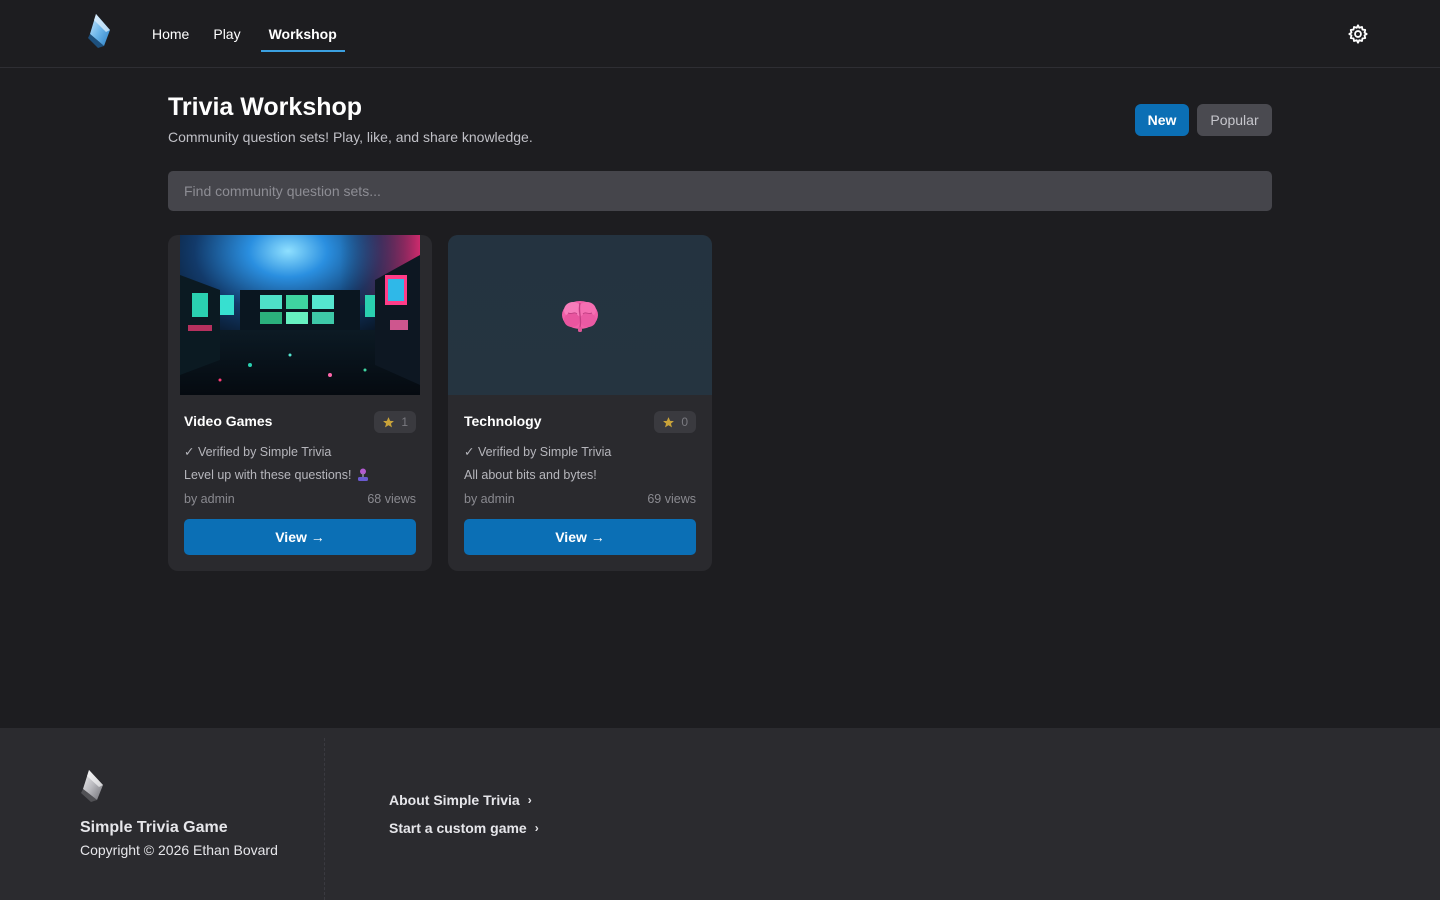 The width and height of the screenshot is (1440, 900). Describe the element at coordinates (324, 819) in the screenshot. I see `footer-divider` at that location.